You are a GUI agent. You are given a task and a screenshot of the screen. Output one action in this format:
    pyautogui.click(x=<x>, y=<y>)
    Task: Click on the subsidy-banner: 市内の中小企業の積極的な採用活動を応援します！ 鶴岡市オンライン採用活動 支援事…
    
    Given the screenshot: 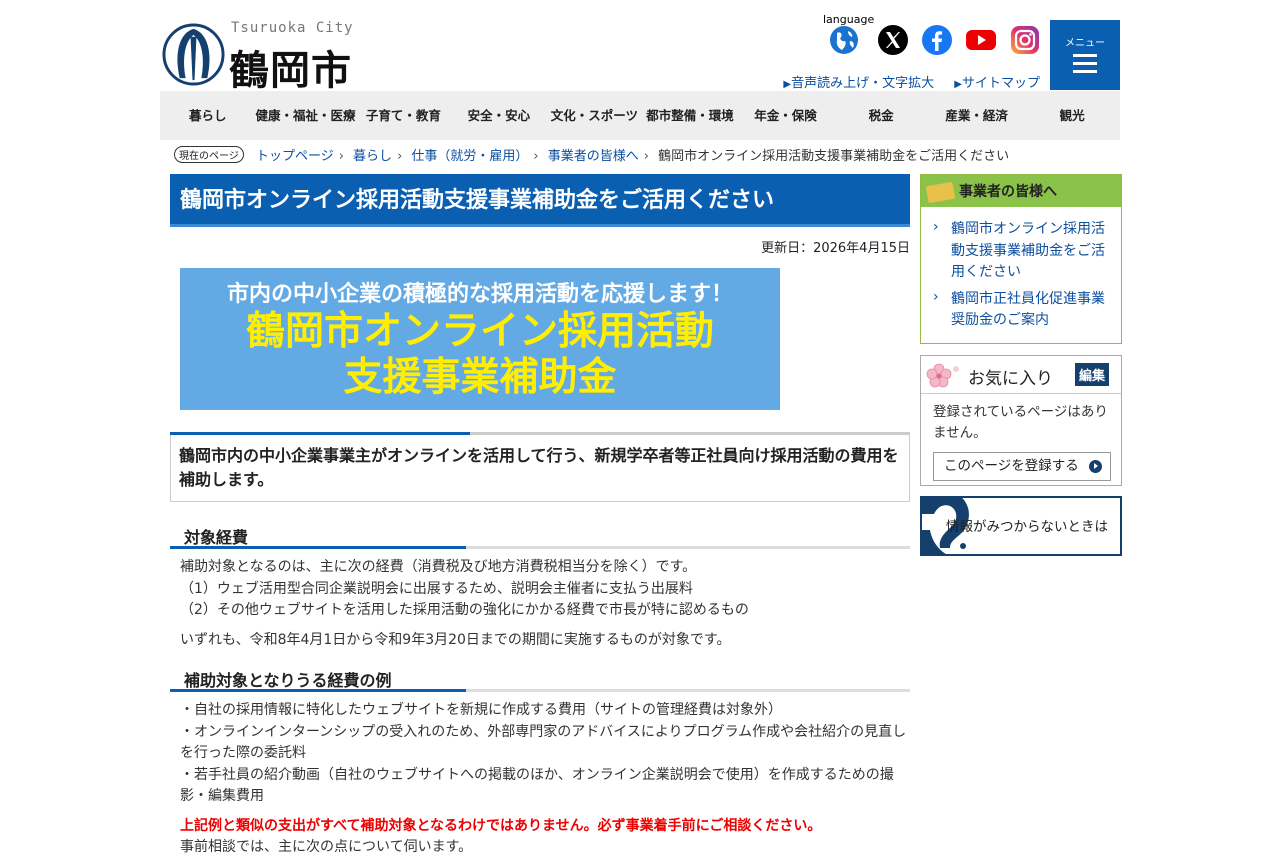 What is the action you would take?
    pyautogui.click(x=480, y=339)
    